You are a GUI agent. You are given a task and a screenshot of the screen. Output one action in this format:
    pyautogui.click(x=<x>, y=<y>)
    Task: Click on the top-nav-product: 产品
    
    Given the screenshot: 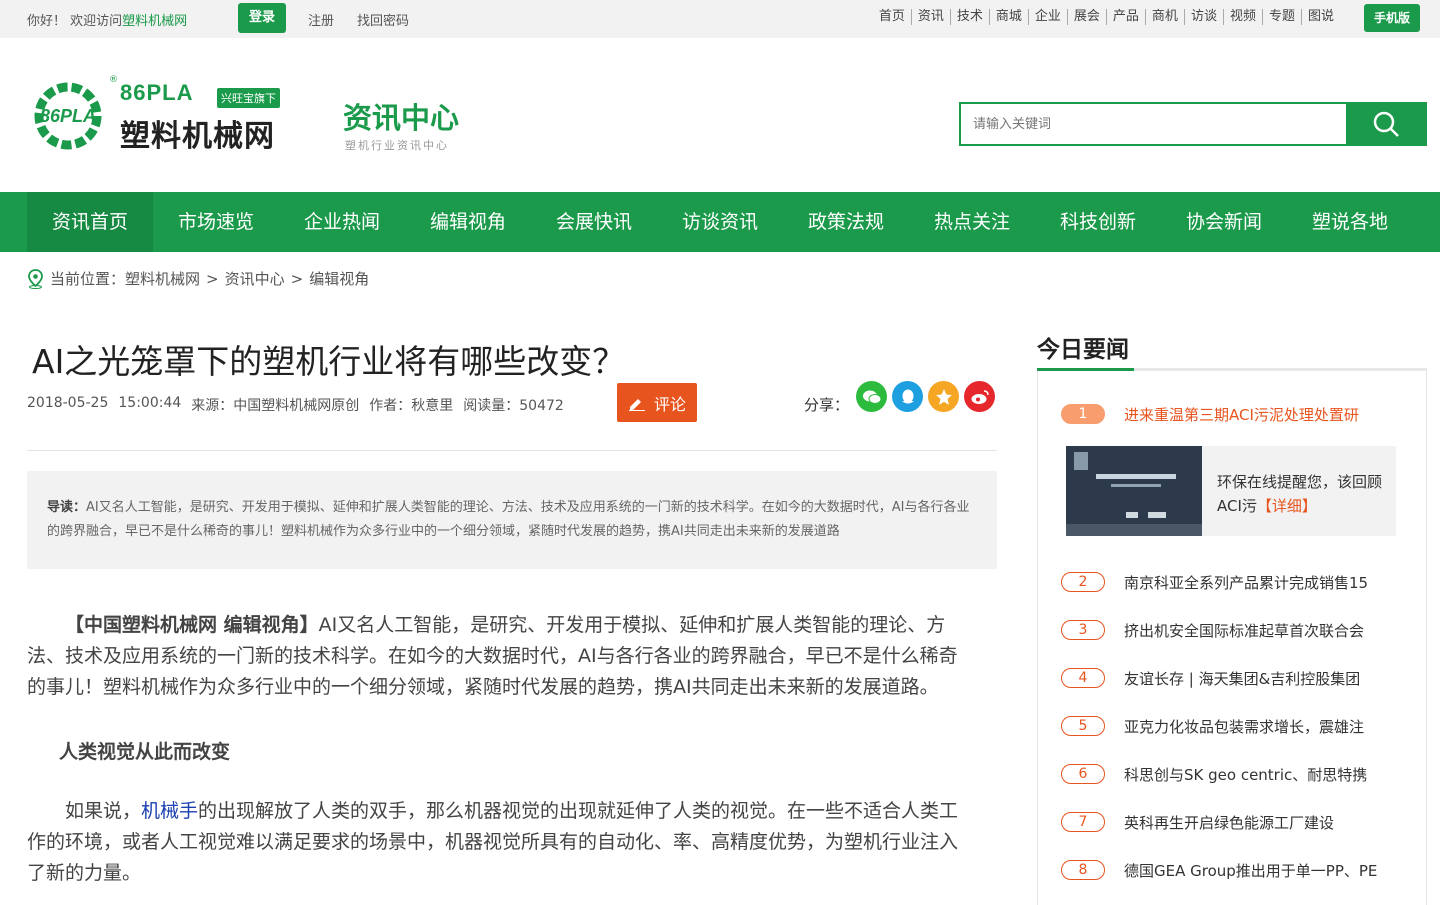 What is the action you would take?
    pyautogui.click(x=1125, y=17)
    